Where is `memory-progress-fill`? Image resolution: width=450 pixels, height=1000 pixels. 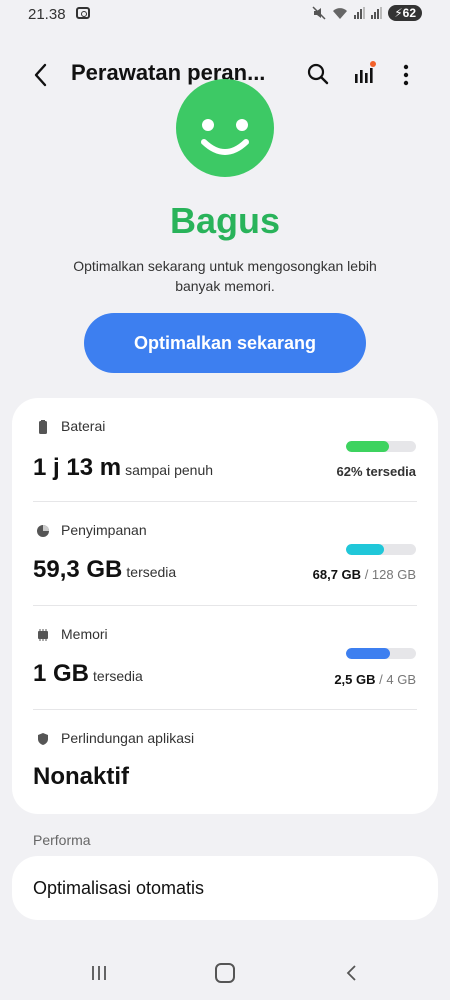
memory-progress-fill is located at coordinates (368, 653).